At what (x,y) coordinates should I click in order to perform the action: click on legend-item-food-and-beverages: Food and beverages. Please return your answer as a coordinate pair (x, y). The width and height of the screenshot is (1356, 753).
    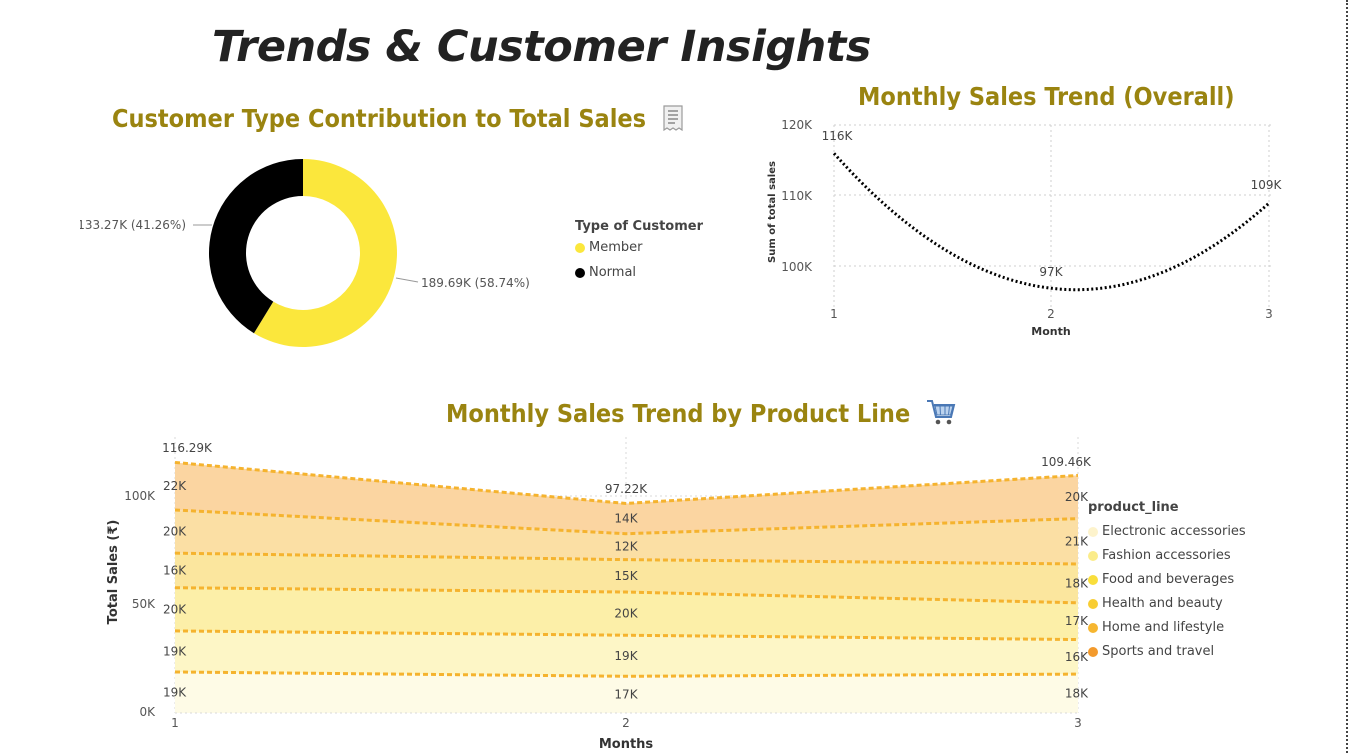
    Looking at the image, I should click on (1167, 579).